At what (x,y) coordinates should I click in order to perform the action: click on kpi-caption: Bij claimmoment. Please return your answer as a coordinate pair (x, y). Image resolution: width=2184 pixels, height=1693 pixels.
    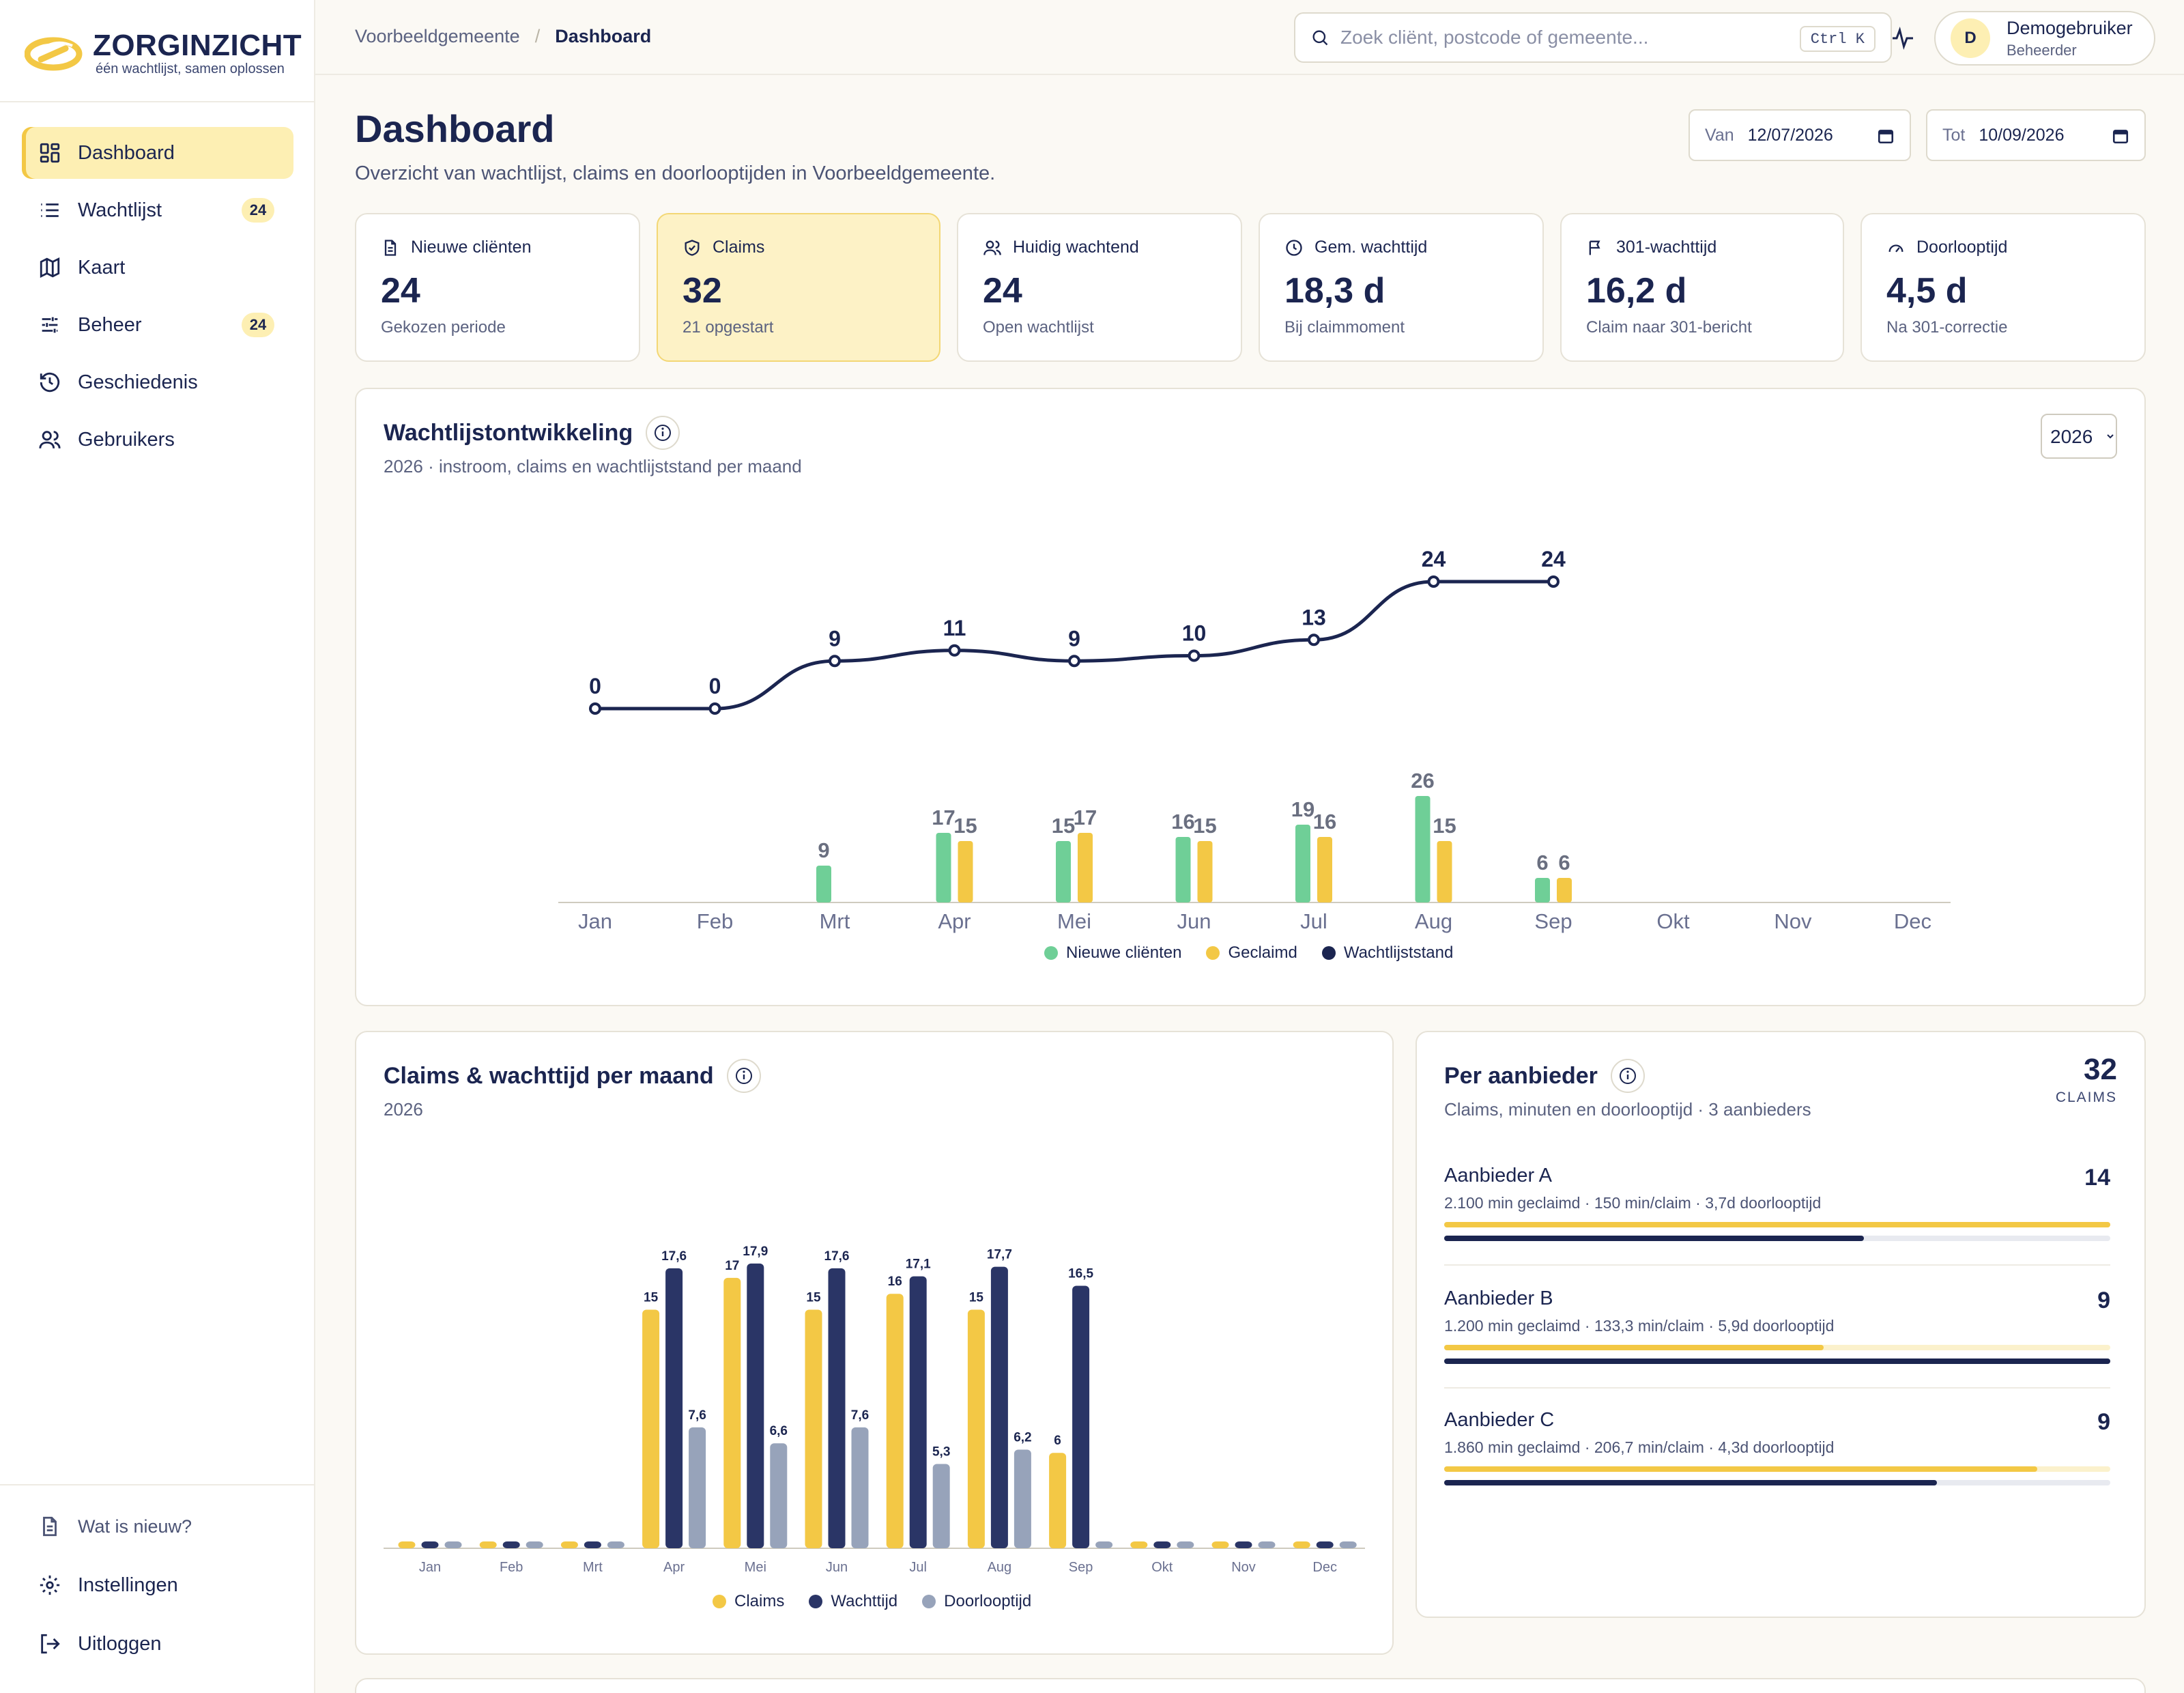
    Looking at the image, I should click on (1344, 327).